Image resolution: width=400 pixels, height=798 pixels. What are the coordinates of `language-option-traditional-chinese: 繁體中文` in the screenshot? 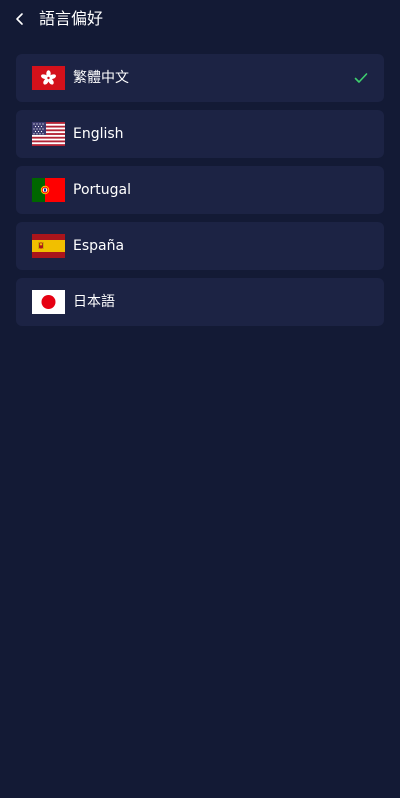 It's located at (200, 78).